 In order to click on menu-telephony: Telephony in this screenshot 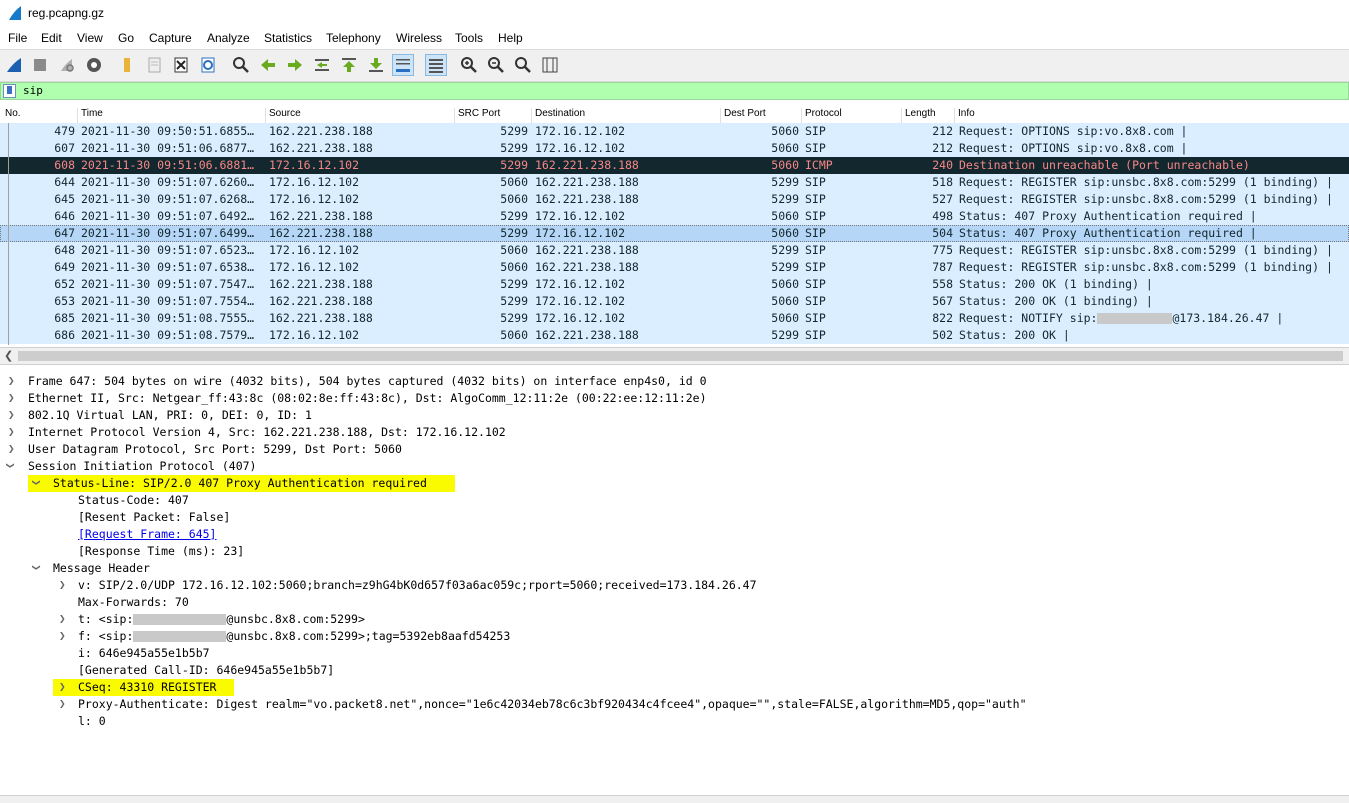, I will do `click(353, 38)`.